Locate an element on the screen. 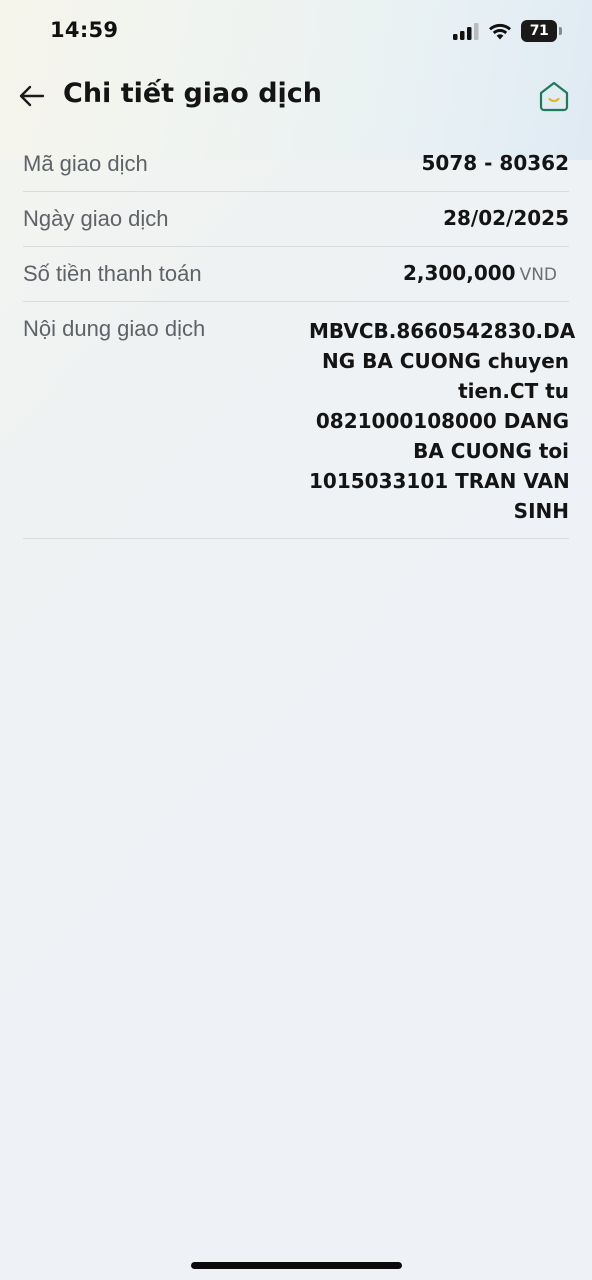 The image size is (592, 1280). wifi-icon is located at coordinates (500, 31).